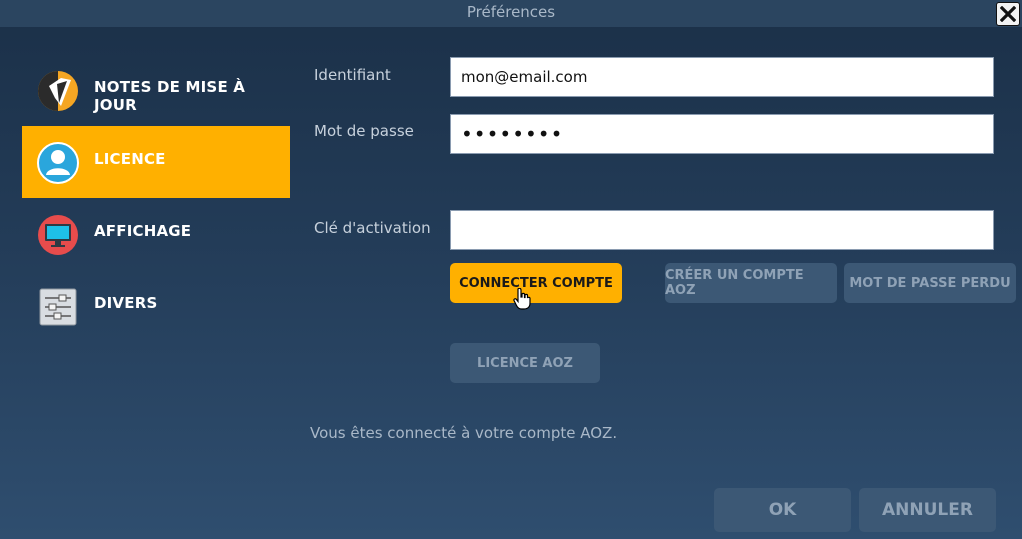 This screenshot has width=1022, height=539. What do you see at coordinates (751, 283) in the screenshot?
I see `create-account-button: CRÉER UN COMPTE AOZ` at bounding box center [751, 283].